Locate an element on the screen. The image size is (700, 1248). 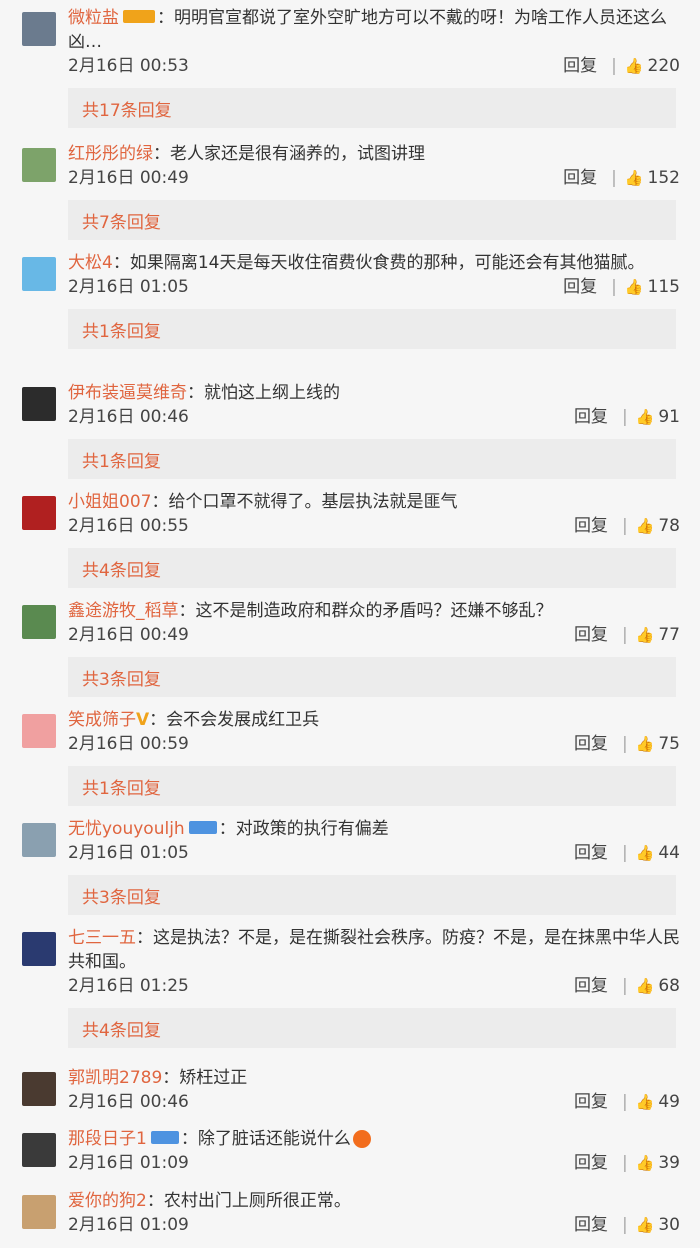
username-link: 七三一五 is located at coordinates (102, 938).